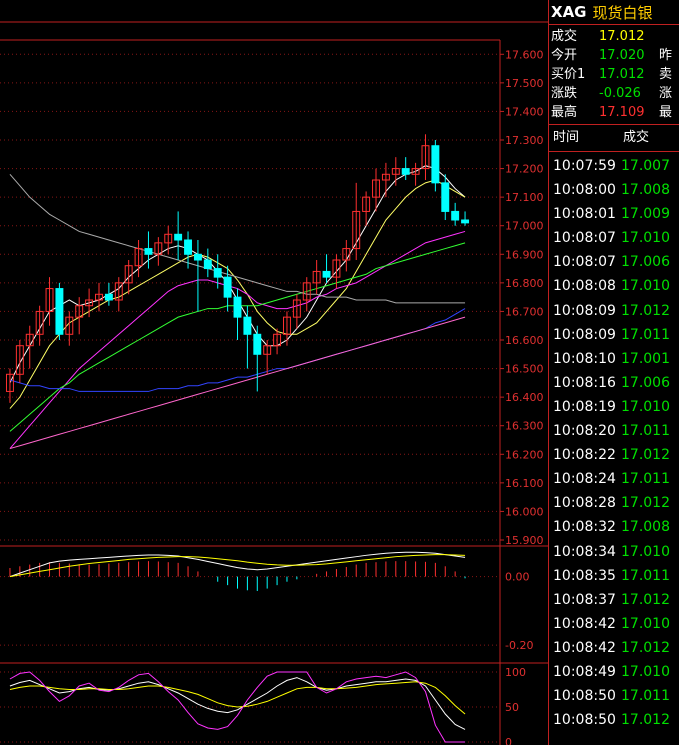 Image resolution: width=679 pixels, height=745 pixels. What do you see at coordinates (524, 254) in the screenshot?
I see `y-tick-label: 16.900` at bounding box center [524, 254].